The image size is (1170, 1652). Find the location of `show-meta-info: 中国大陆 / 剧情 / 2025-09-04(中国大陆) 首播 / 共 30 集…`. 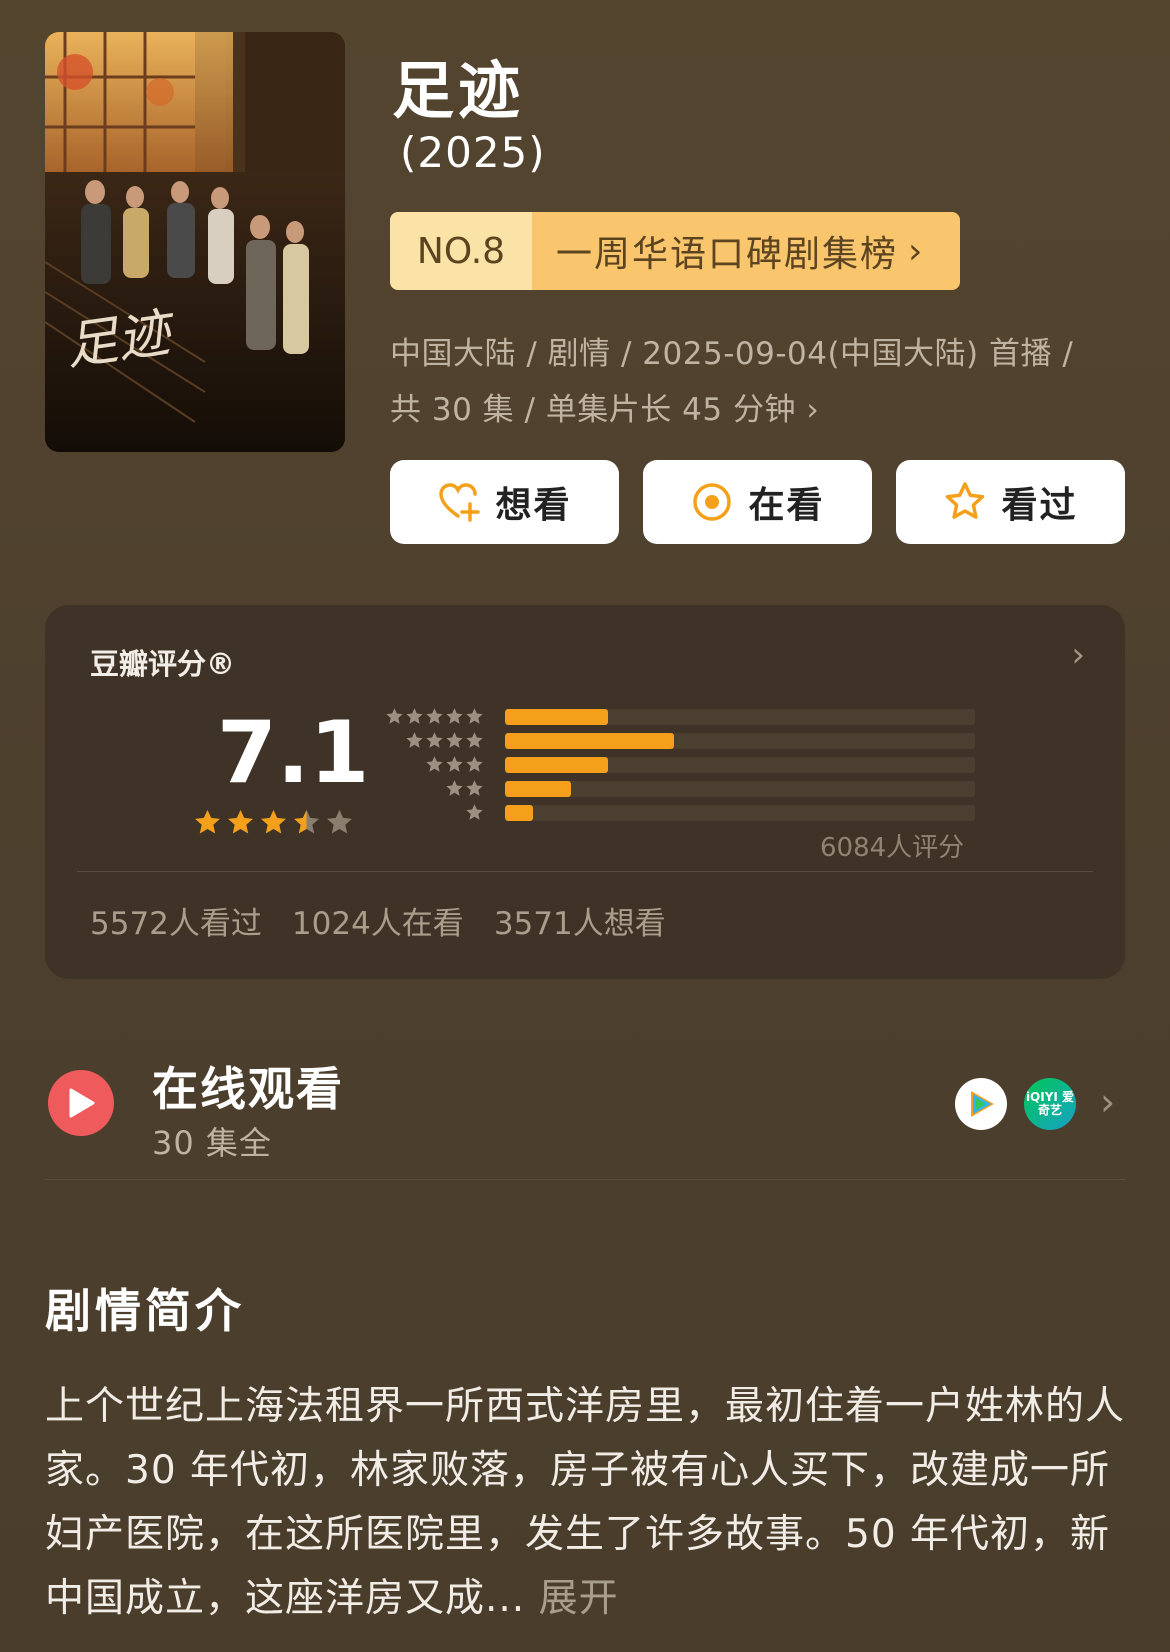

show-meta-info: 中国大陆 / 剧情 / 2025-09-04(中国大陆) 首播 / 共 30 集… is located at coordinates (750, 382).